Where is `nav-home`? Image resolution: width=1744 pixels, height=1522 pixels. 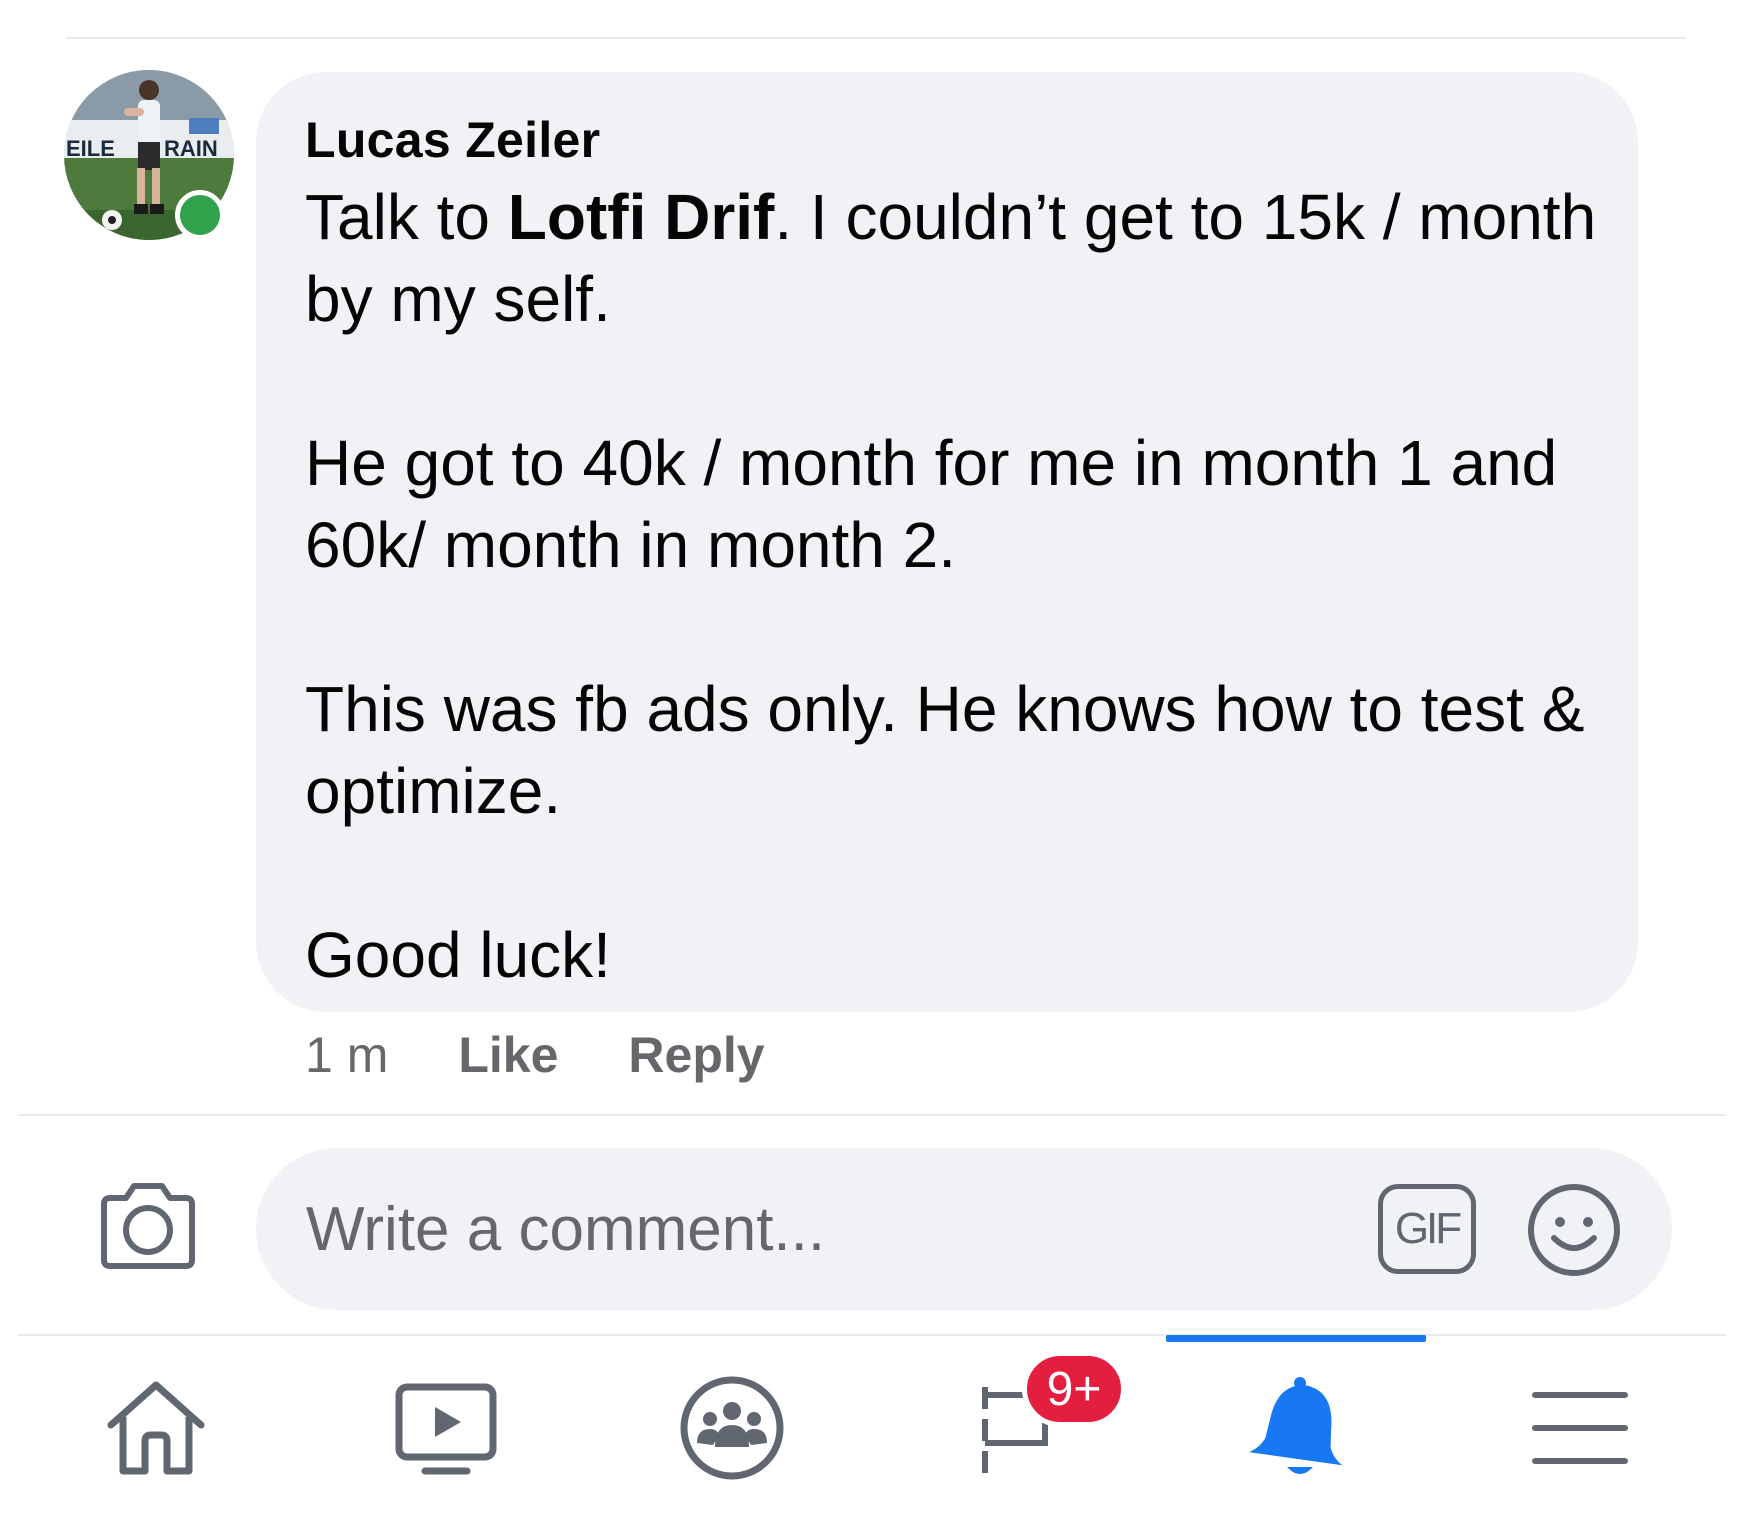
nav-home is located at coordinates (156, 1428).